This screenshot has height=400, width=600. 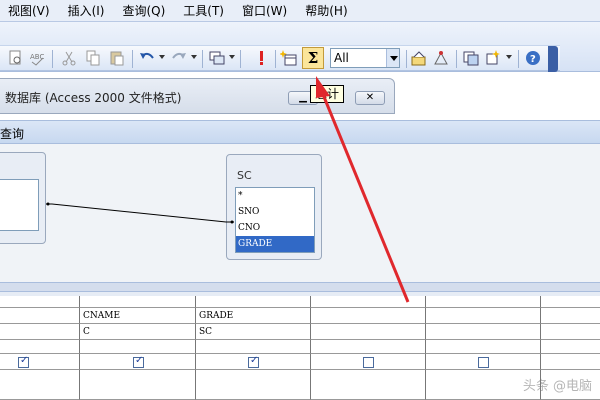 I want to click on window-title: 数据库 (Access 2000 文件格式), so click(x=93, y=98).